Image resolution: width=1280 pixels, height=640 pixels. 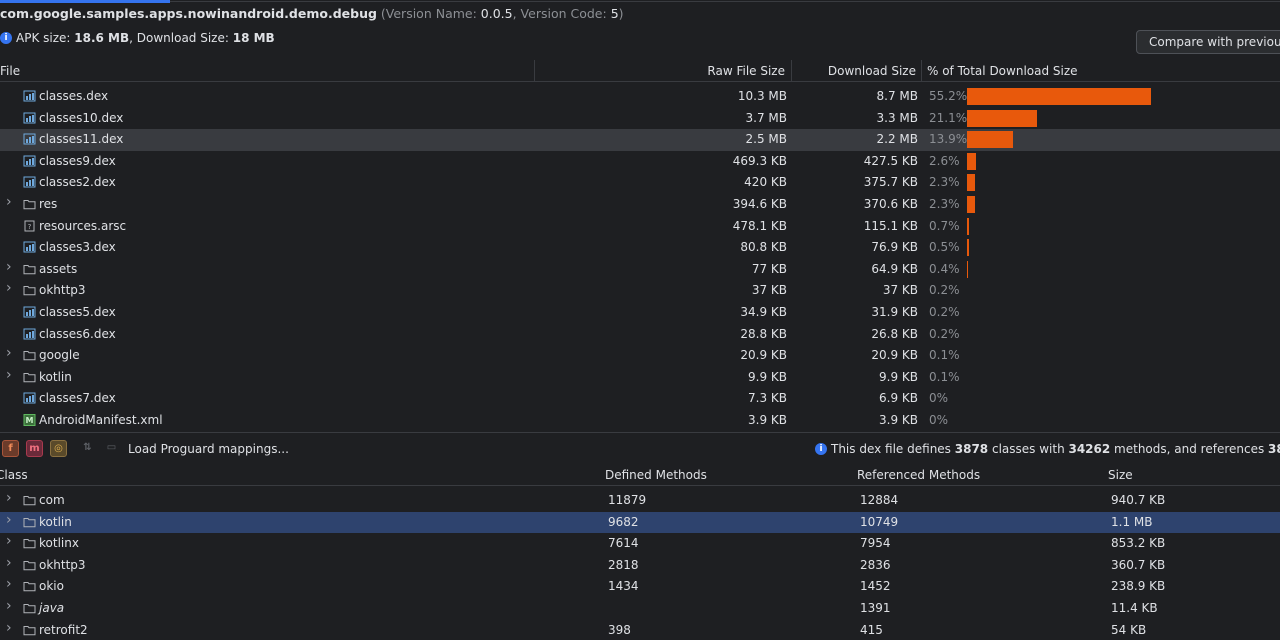 I want to click on defined-methods: 2818, so click(x=623, y=564).